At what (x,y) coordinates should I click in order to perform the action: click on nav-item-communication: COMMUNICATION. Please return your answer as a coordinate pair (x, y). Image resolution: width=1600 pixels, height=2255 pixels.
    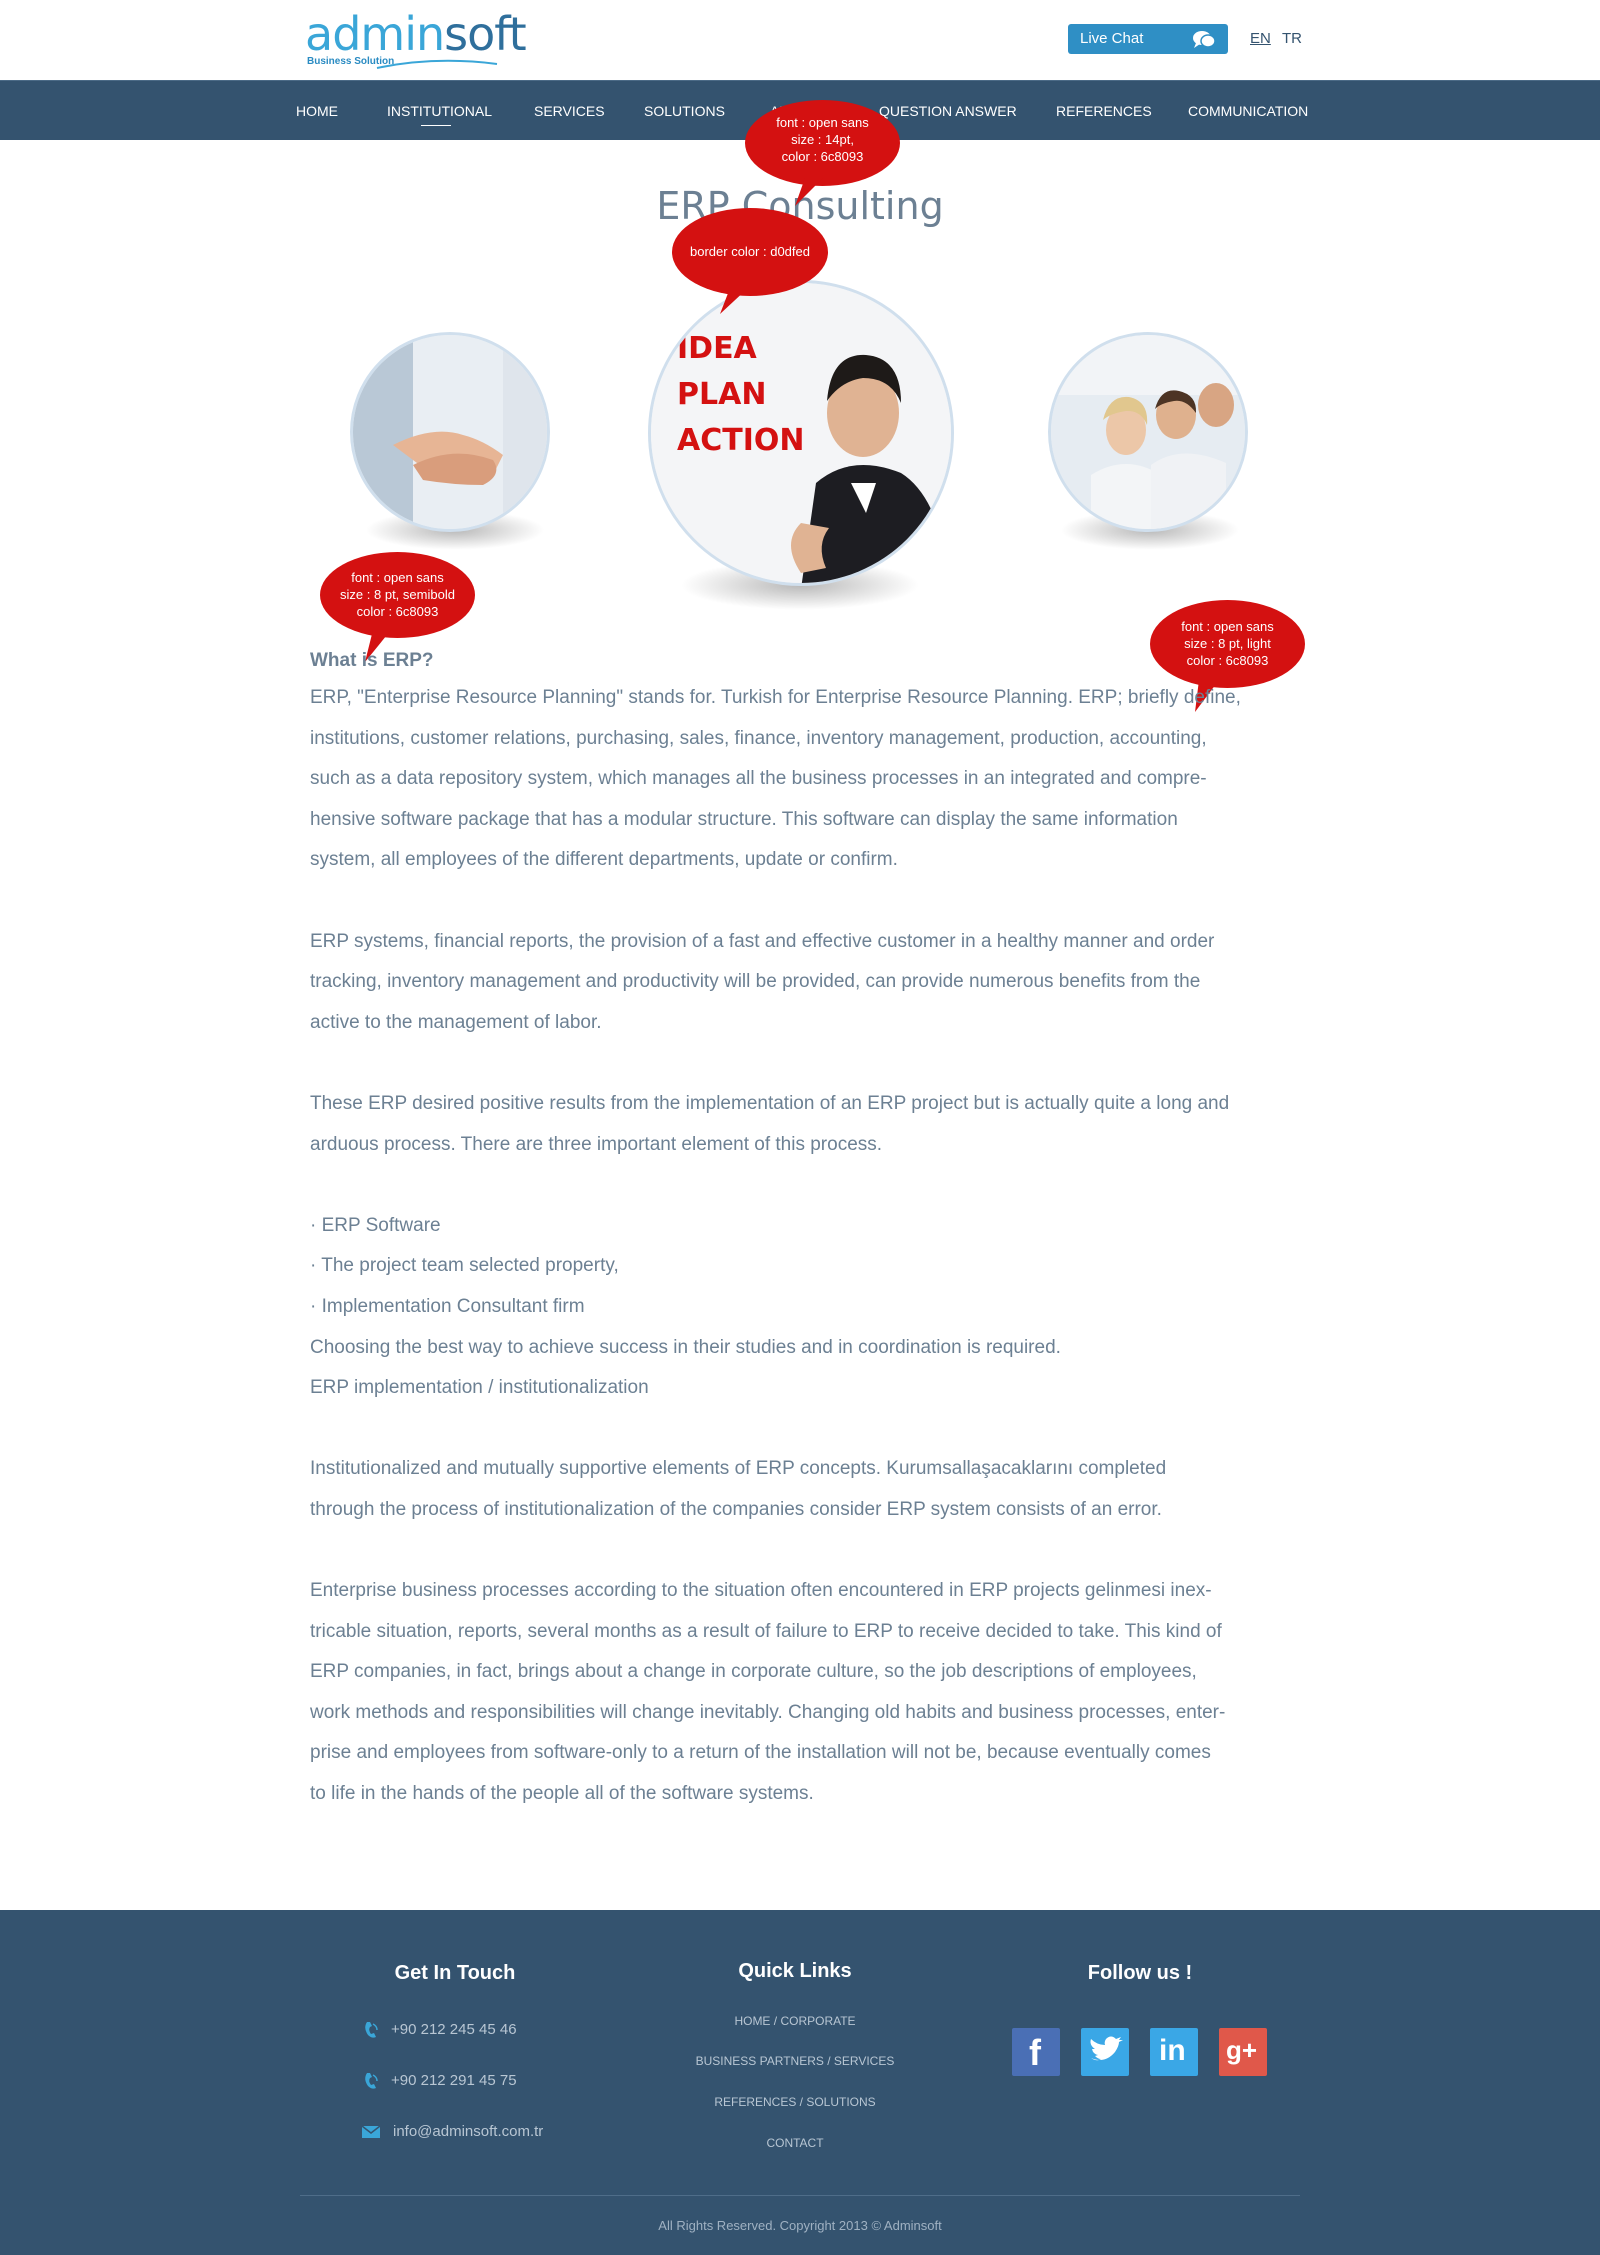
    Looking at the image, I should click on (1248, 111).